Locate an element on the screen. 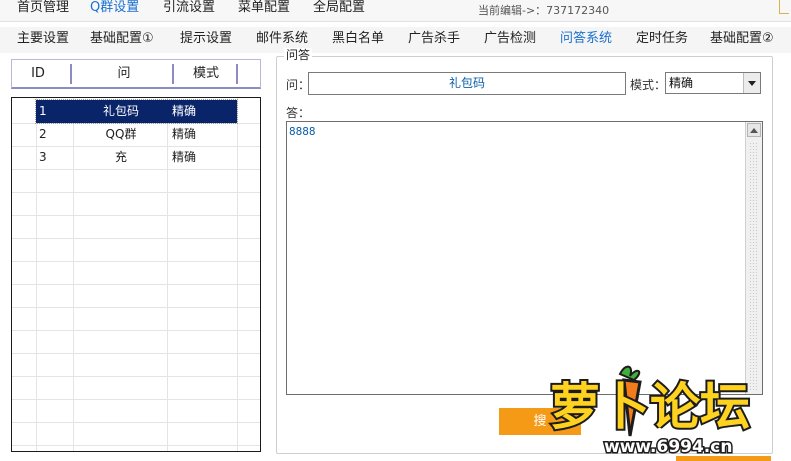 The width and height of the screenshot is (791, 461). qa-group-title: 问答 is located at coordinates (298, 55).